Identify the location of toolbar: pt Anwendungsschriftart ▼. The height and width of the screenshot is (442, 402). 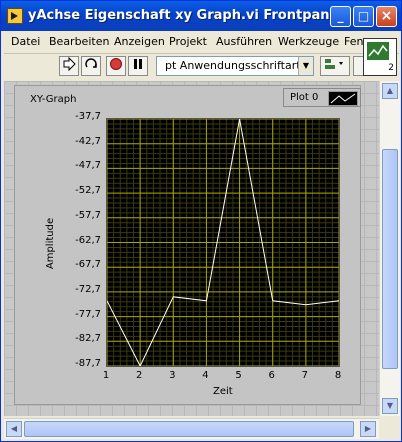
(201, 66).